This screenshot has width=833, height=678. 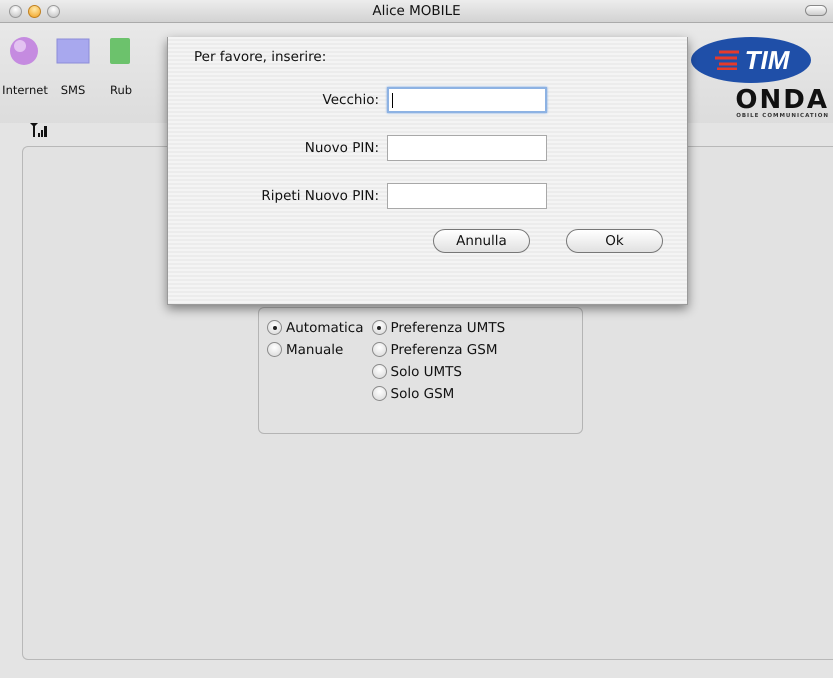 What do you see at coordinates (341, 148) in the screenshot?
I see `field-label: Nuovo PIN:` at bounding box center [341, 148].